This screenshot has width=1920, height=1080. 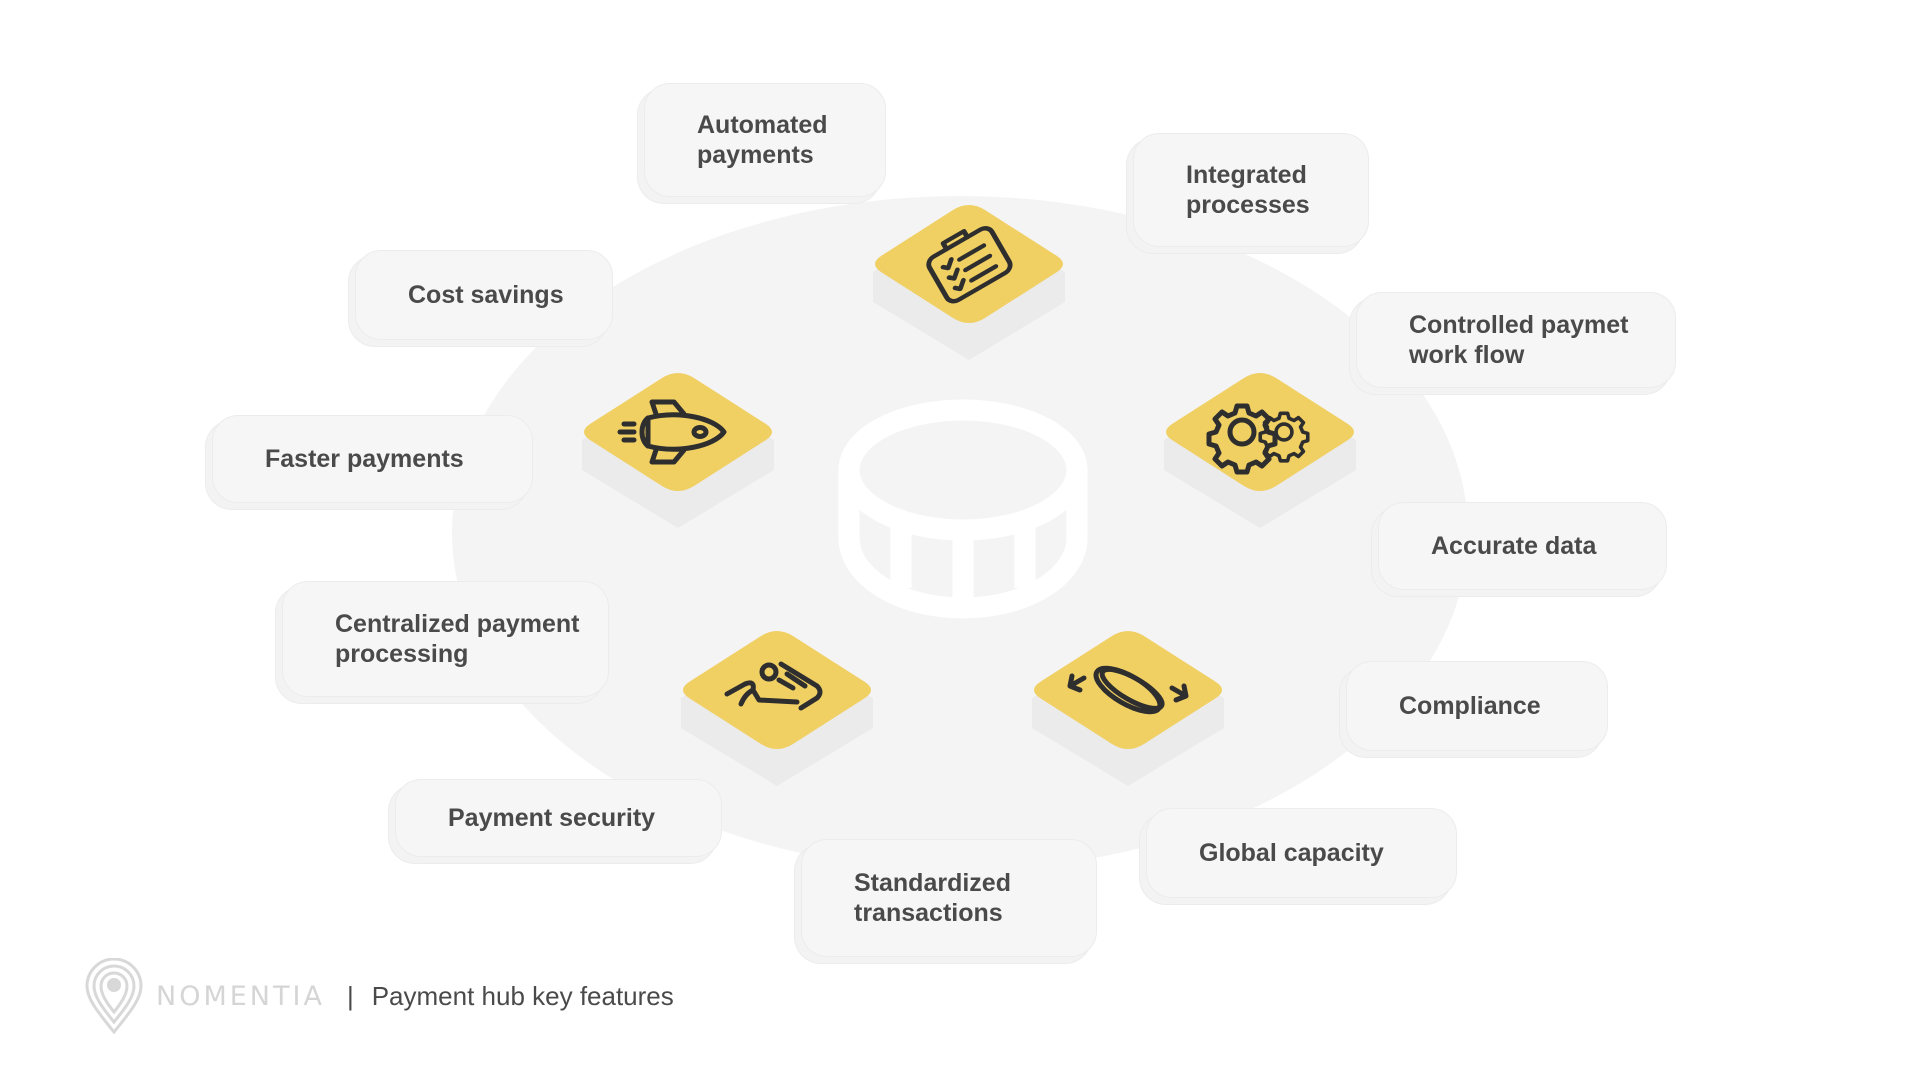 I want to click on tile-automation, so click(x=969, y=275).